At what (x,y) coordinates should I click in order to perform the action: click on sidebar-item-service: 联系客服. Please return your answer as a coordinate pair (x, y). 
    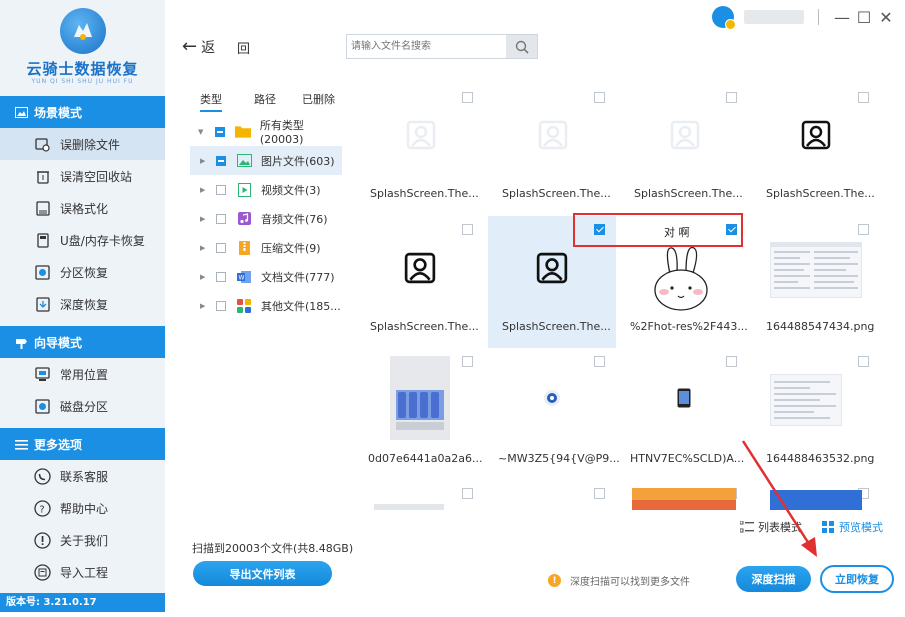
    Looking at the image, I should click on (82, 476).